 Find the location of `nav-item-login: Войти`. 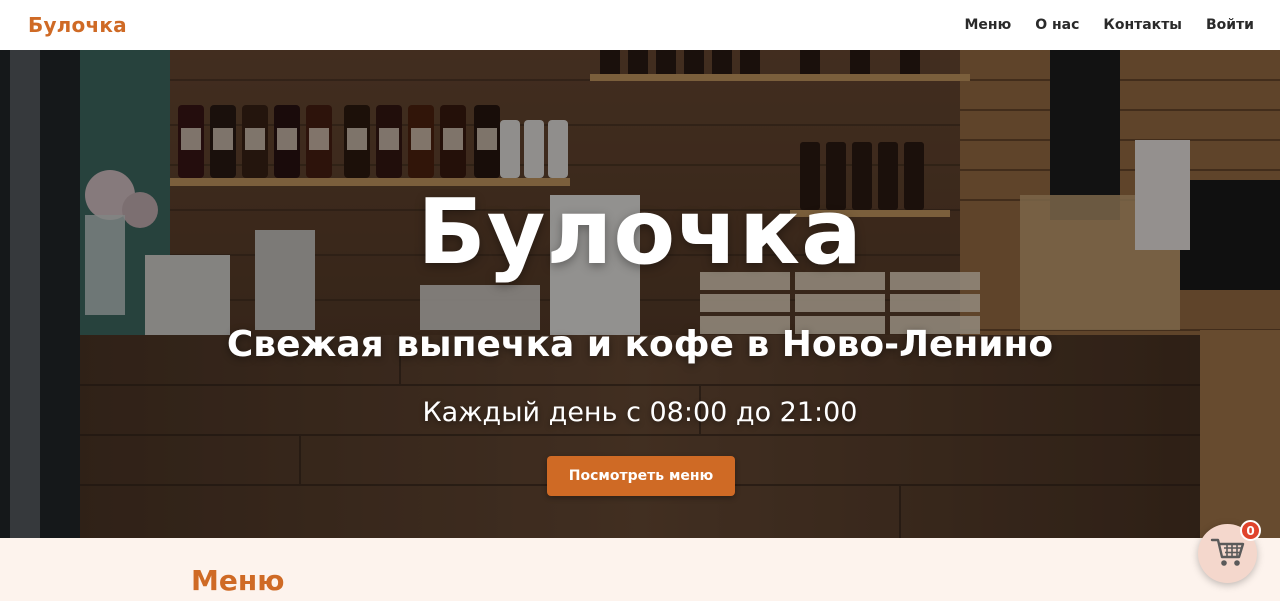

nav-item-login: Войти is located at coordinates (1230, 25).